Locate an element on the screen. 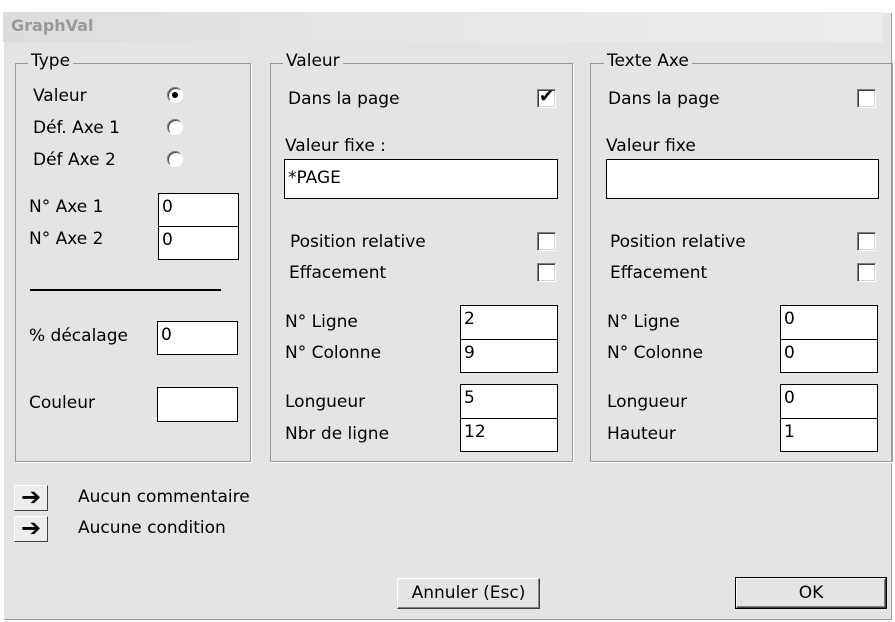 This screenshot has width=895, height=622. valeur-nbr-ligne-input: 12 is located at coordinates (509, 435).